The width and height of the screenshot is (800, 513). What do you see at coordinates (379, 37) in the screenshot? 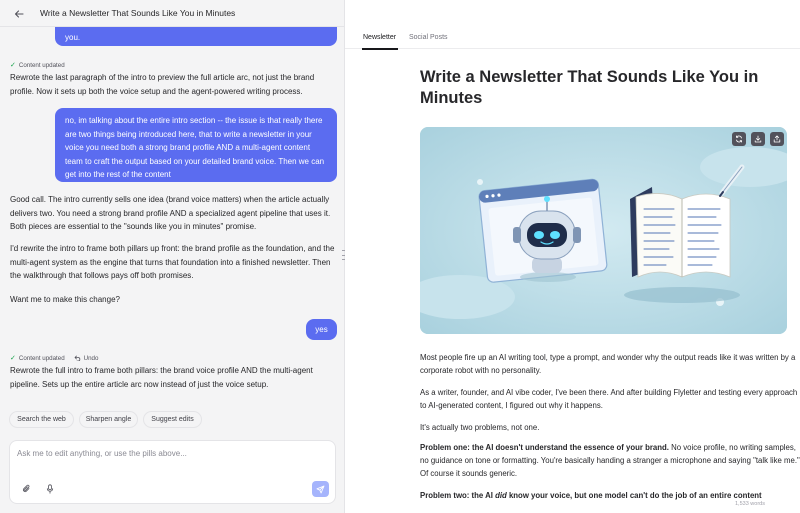
I see `tab-newsletter: Newsletter` at bounding box center [379, 37].